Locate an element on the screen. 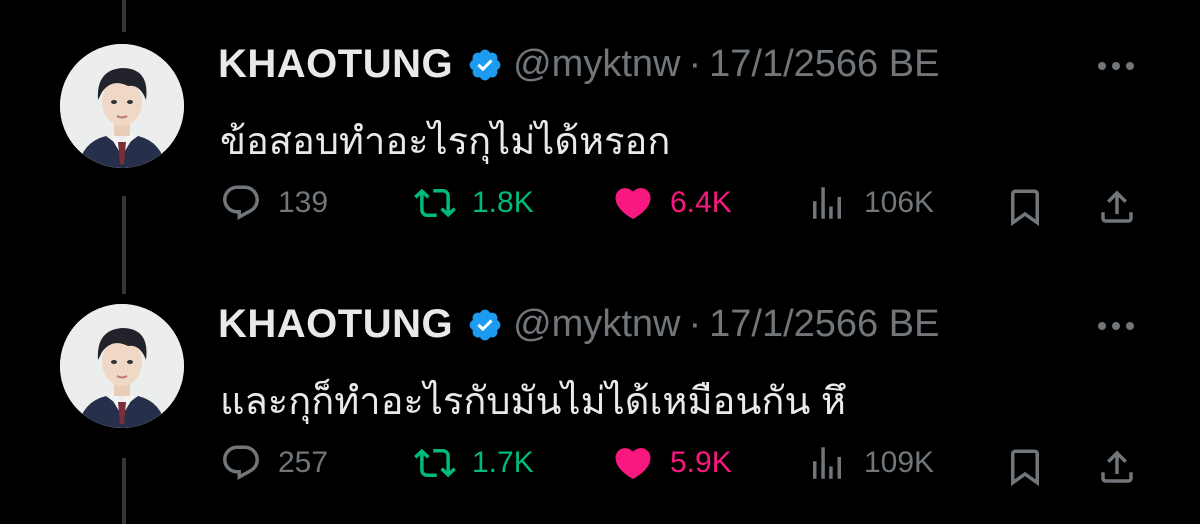  views-button: 106K is located at coordinates (870, 203).